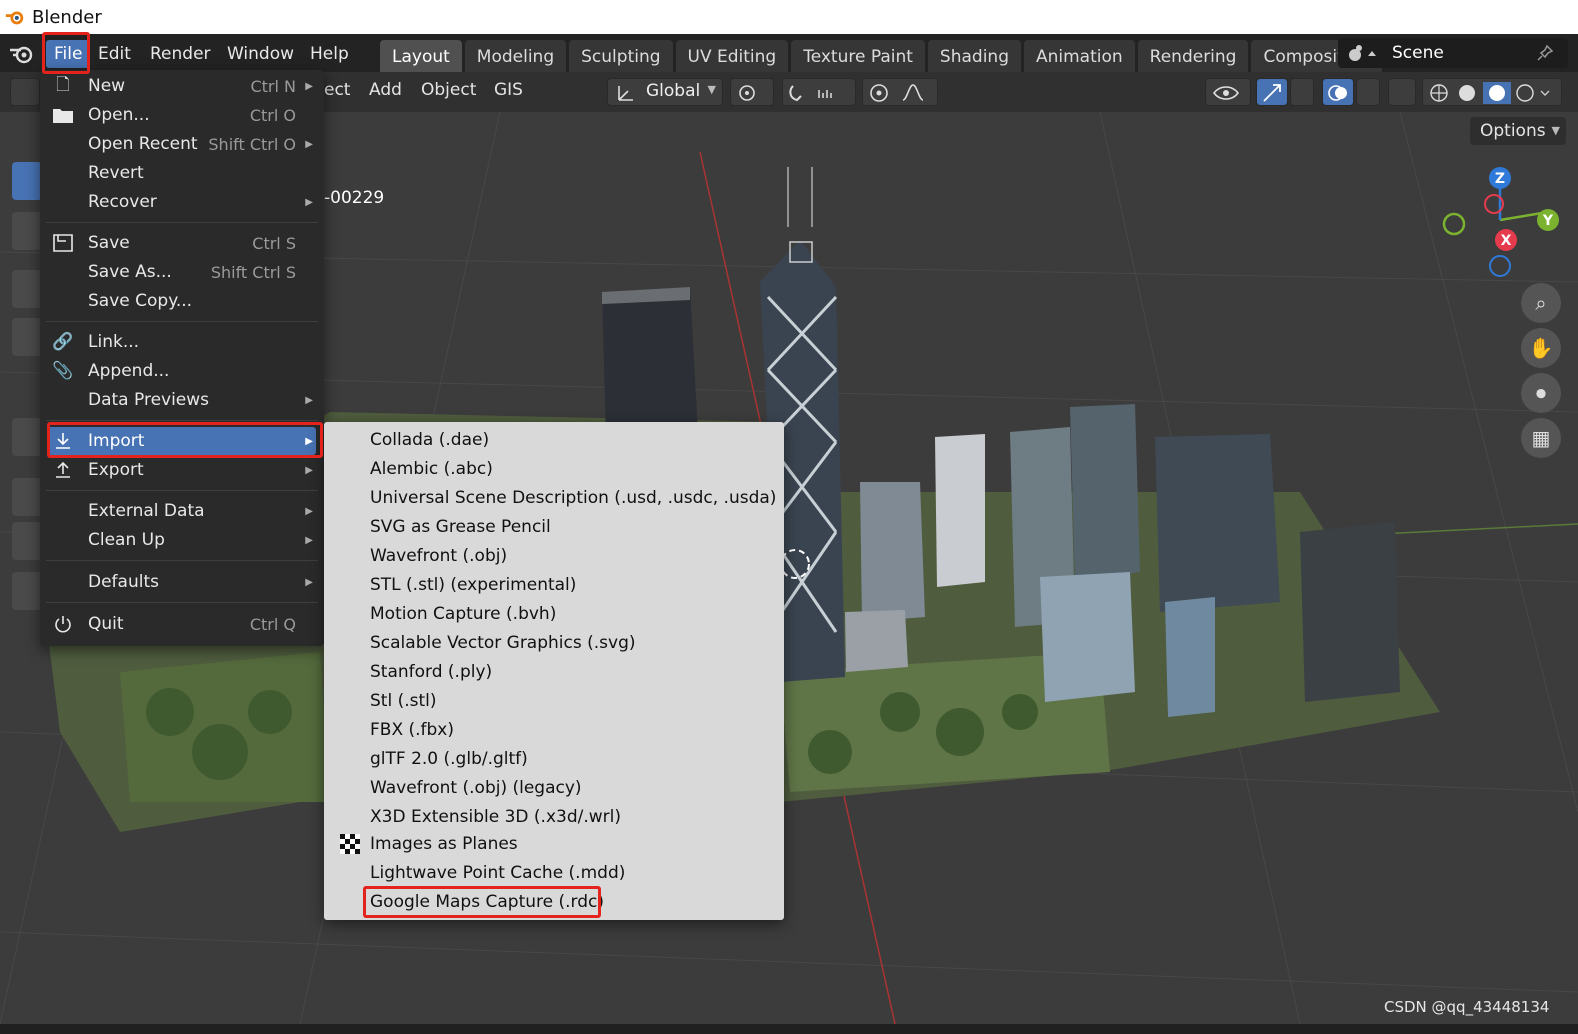  What do you see at coordinates (463, 614) in the screenshot?
I see `import-motion-capture: Motion Capture (.bvh)` at bounding box center [463, 614].